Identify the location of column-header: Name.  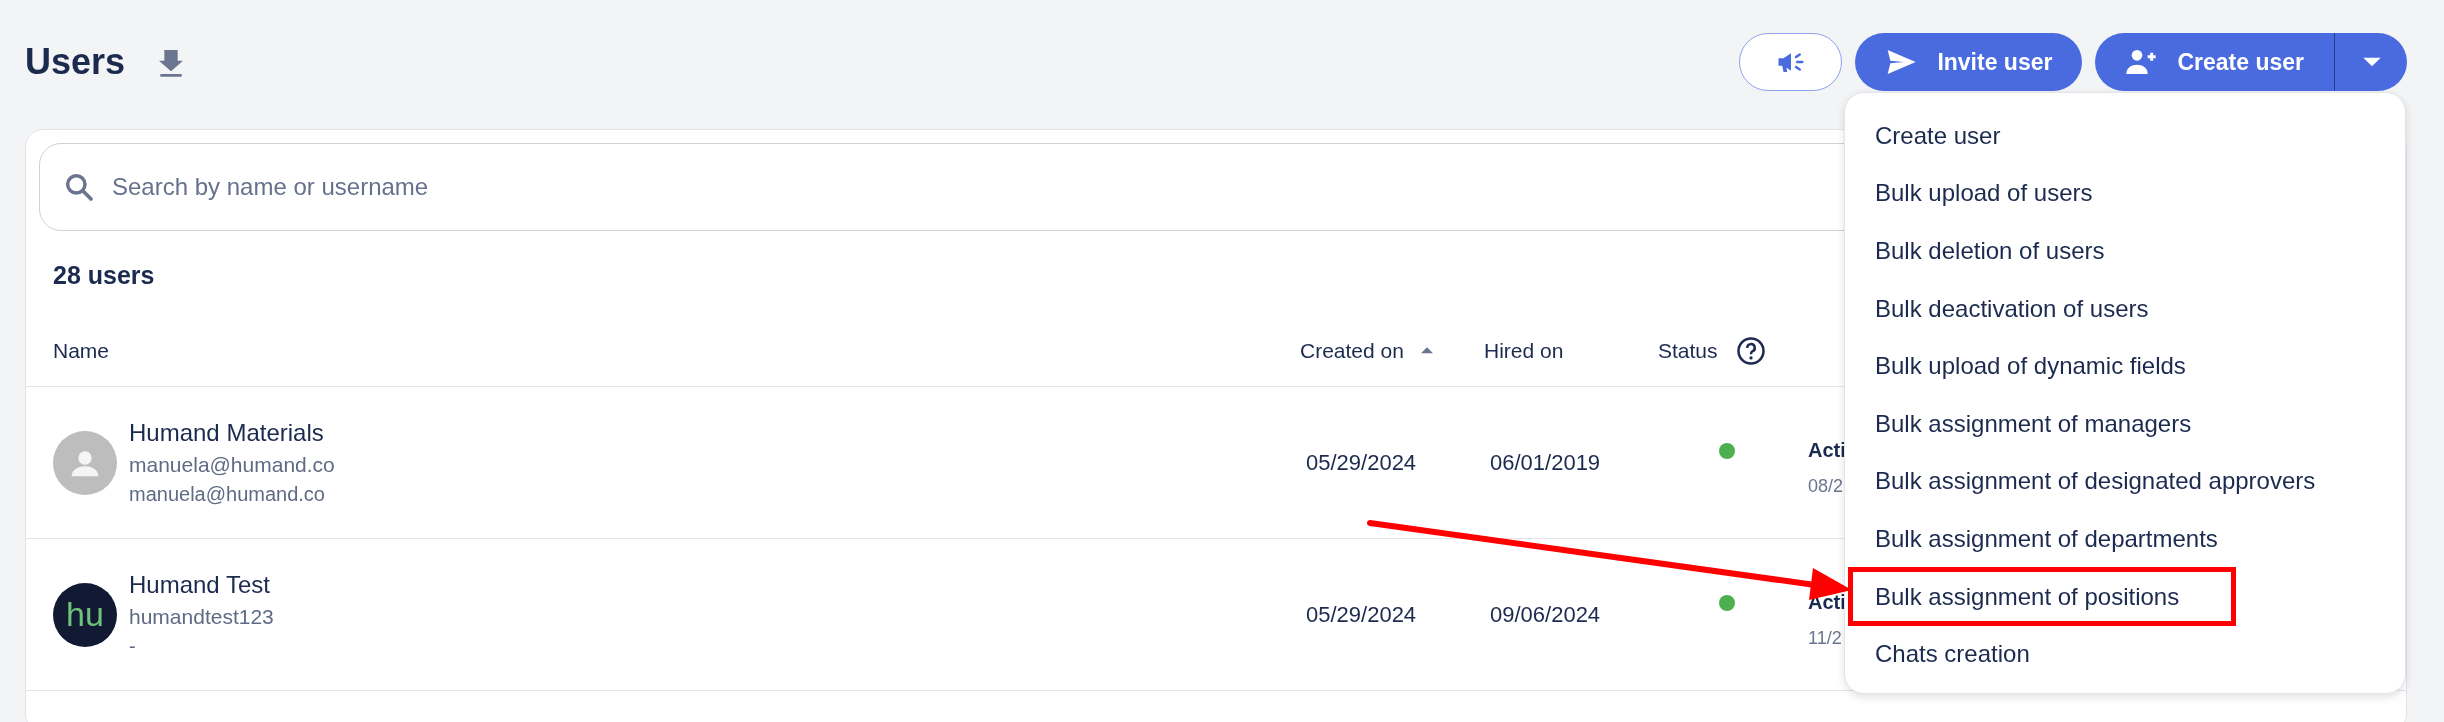
(81, 351).